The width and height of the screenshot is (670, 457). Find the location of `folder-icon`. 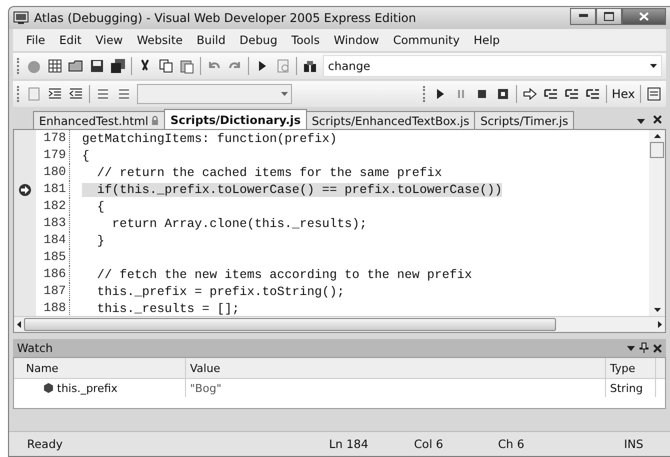

folder-icon is located at coordinates (76, 66).